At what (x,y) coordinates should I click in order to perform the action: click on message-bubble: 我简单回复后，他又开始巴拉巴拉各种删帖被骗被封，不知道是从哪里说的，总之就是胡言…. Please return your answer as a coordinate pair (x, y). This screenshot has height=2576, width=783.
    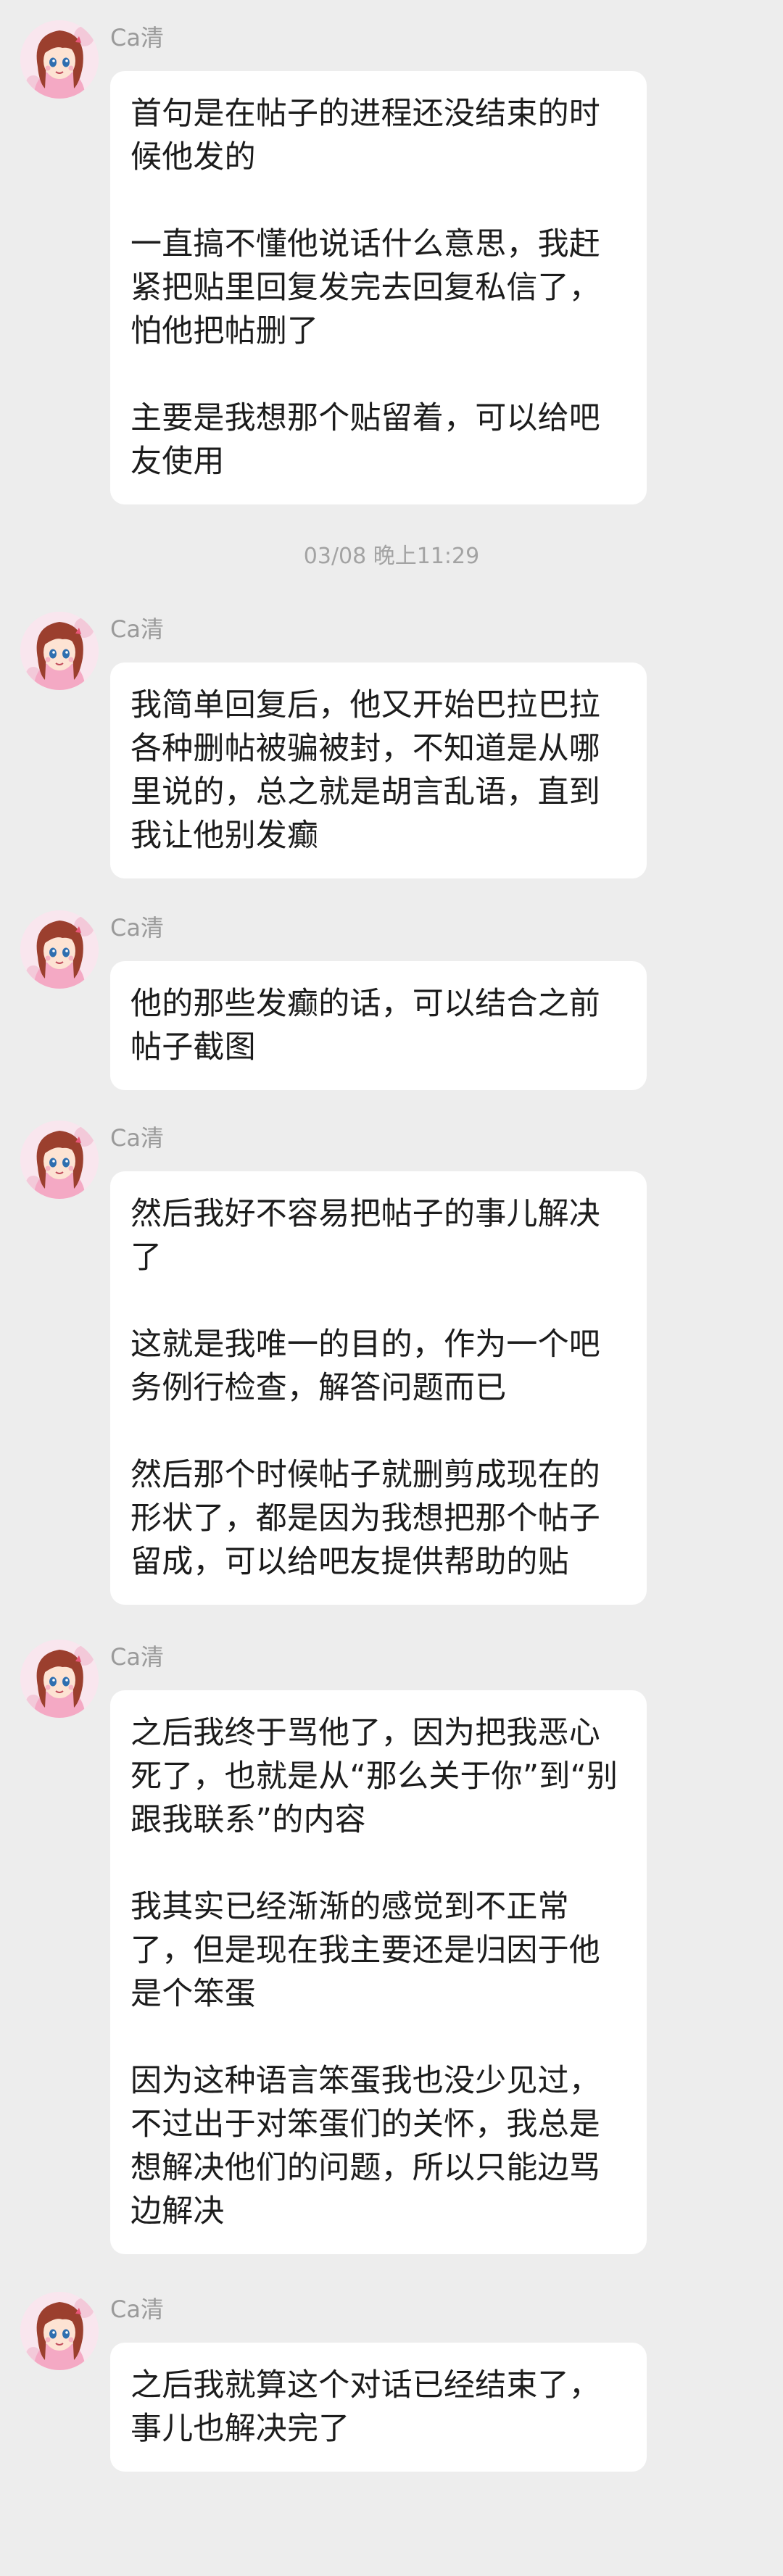
    Looking at the image, I should click on (378, 770).